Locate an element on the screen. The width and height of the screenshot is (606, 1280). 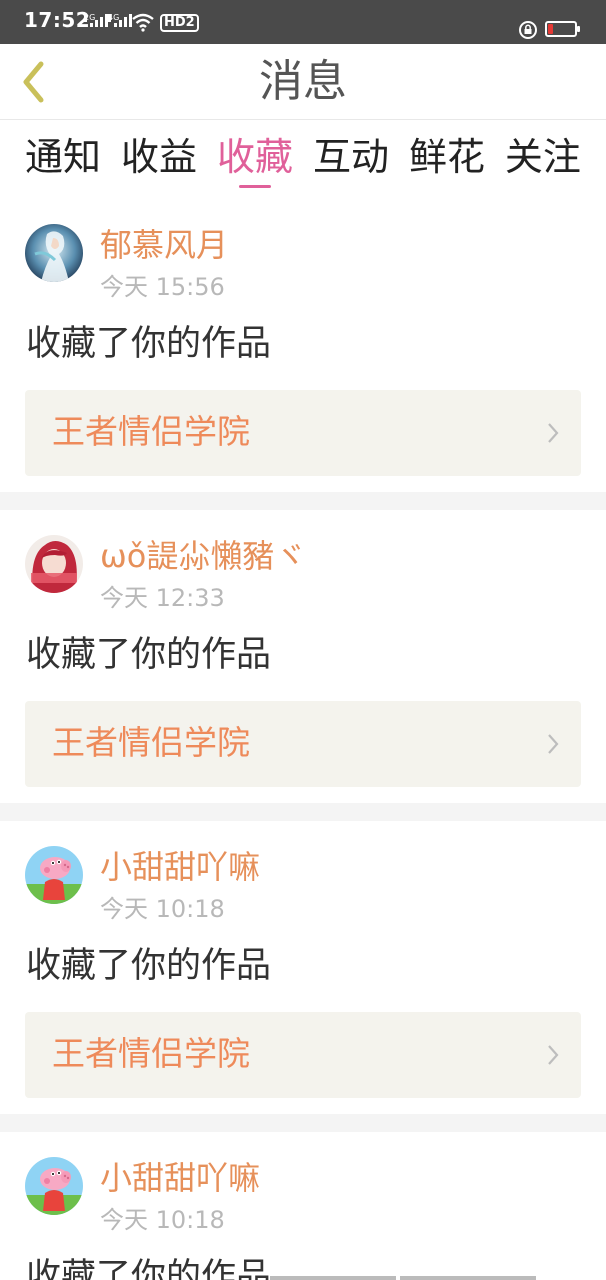
tab-flowers: 鲜花 is located at coordinates (447, 162).